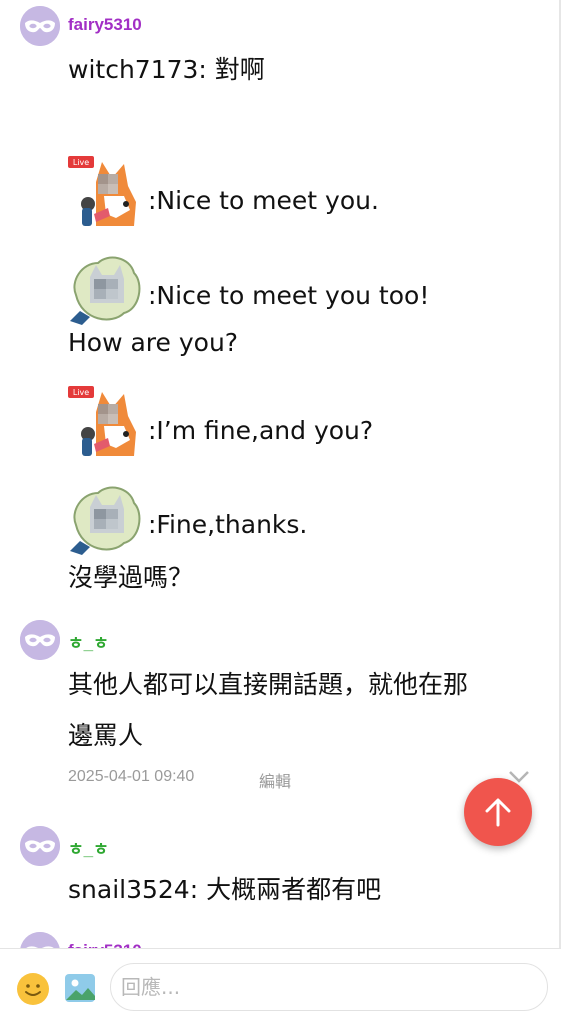 This screenshot has height=1025, width=561. I want to click on comment-line: :Nice to meet you., so click(263, 200).